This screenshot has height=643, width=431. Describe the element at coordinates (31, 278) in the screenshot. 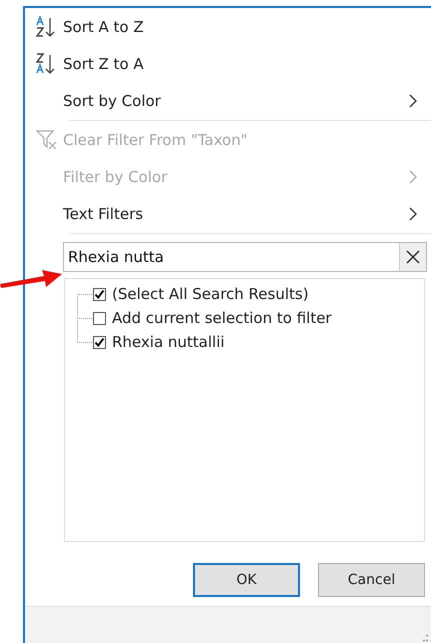

I see `arrow` at that location.